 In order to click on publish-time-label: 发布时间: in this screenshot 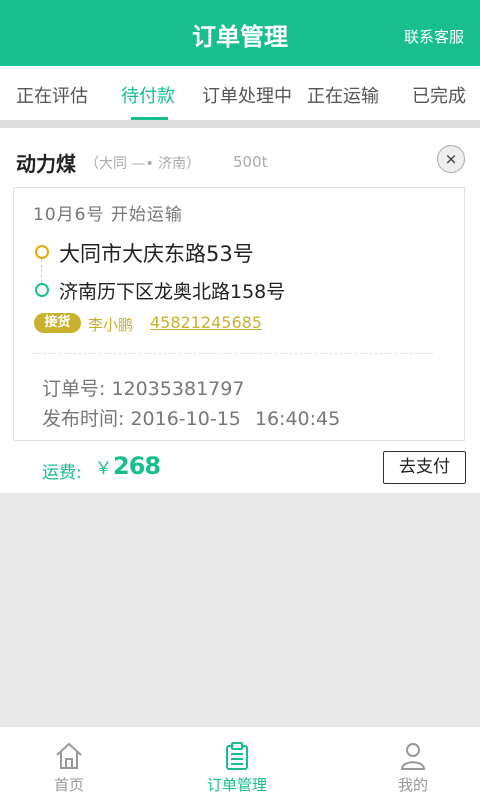, I will do `click(83, 419)`.